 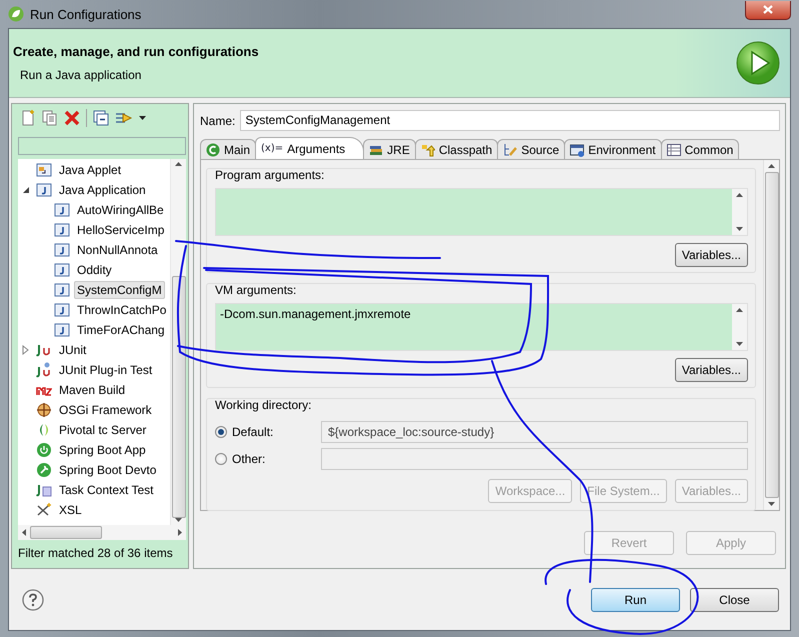 I want to click on task-icon, so click(x=44, y=490).